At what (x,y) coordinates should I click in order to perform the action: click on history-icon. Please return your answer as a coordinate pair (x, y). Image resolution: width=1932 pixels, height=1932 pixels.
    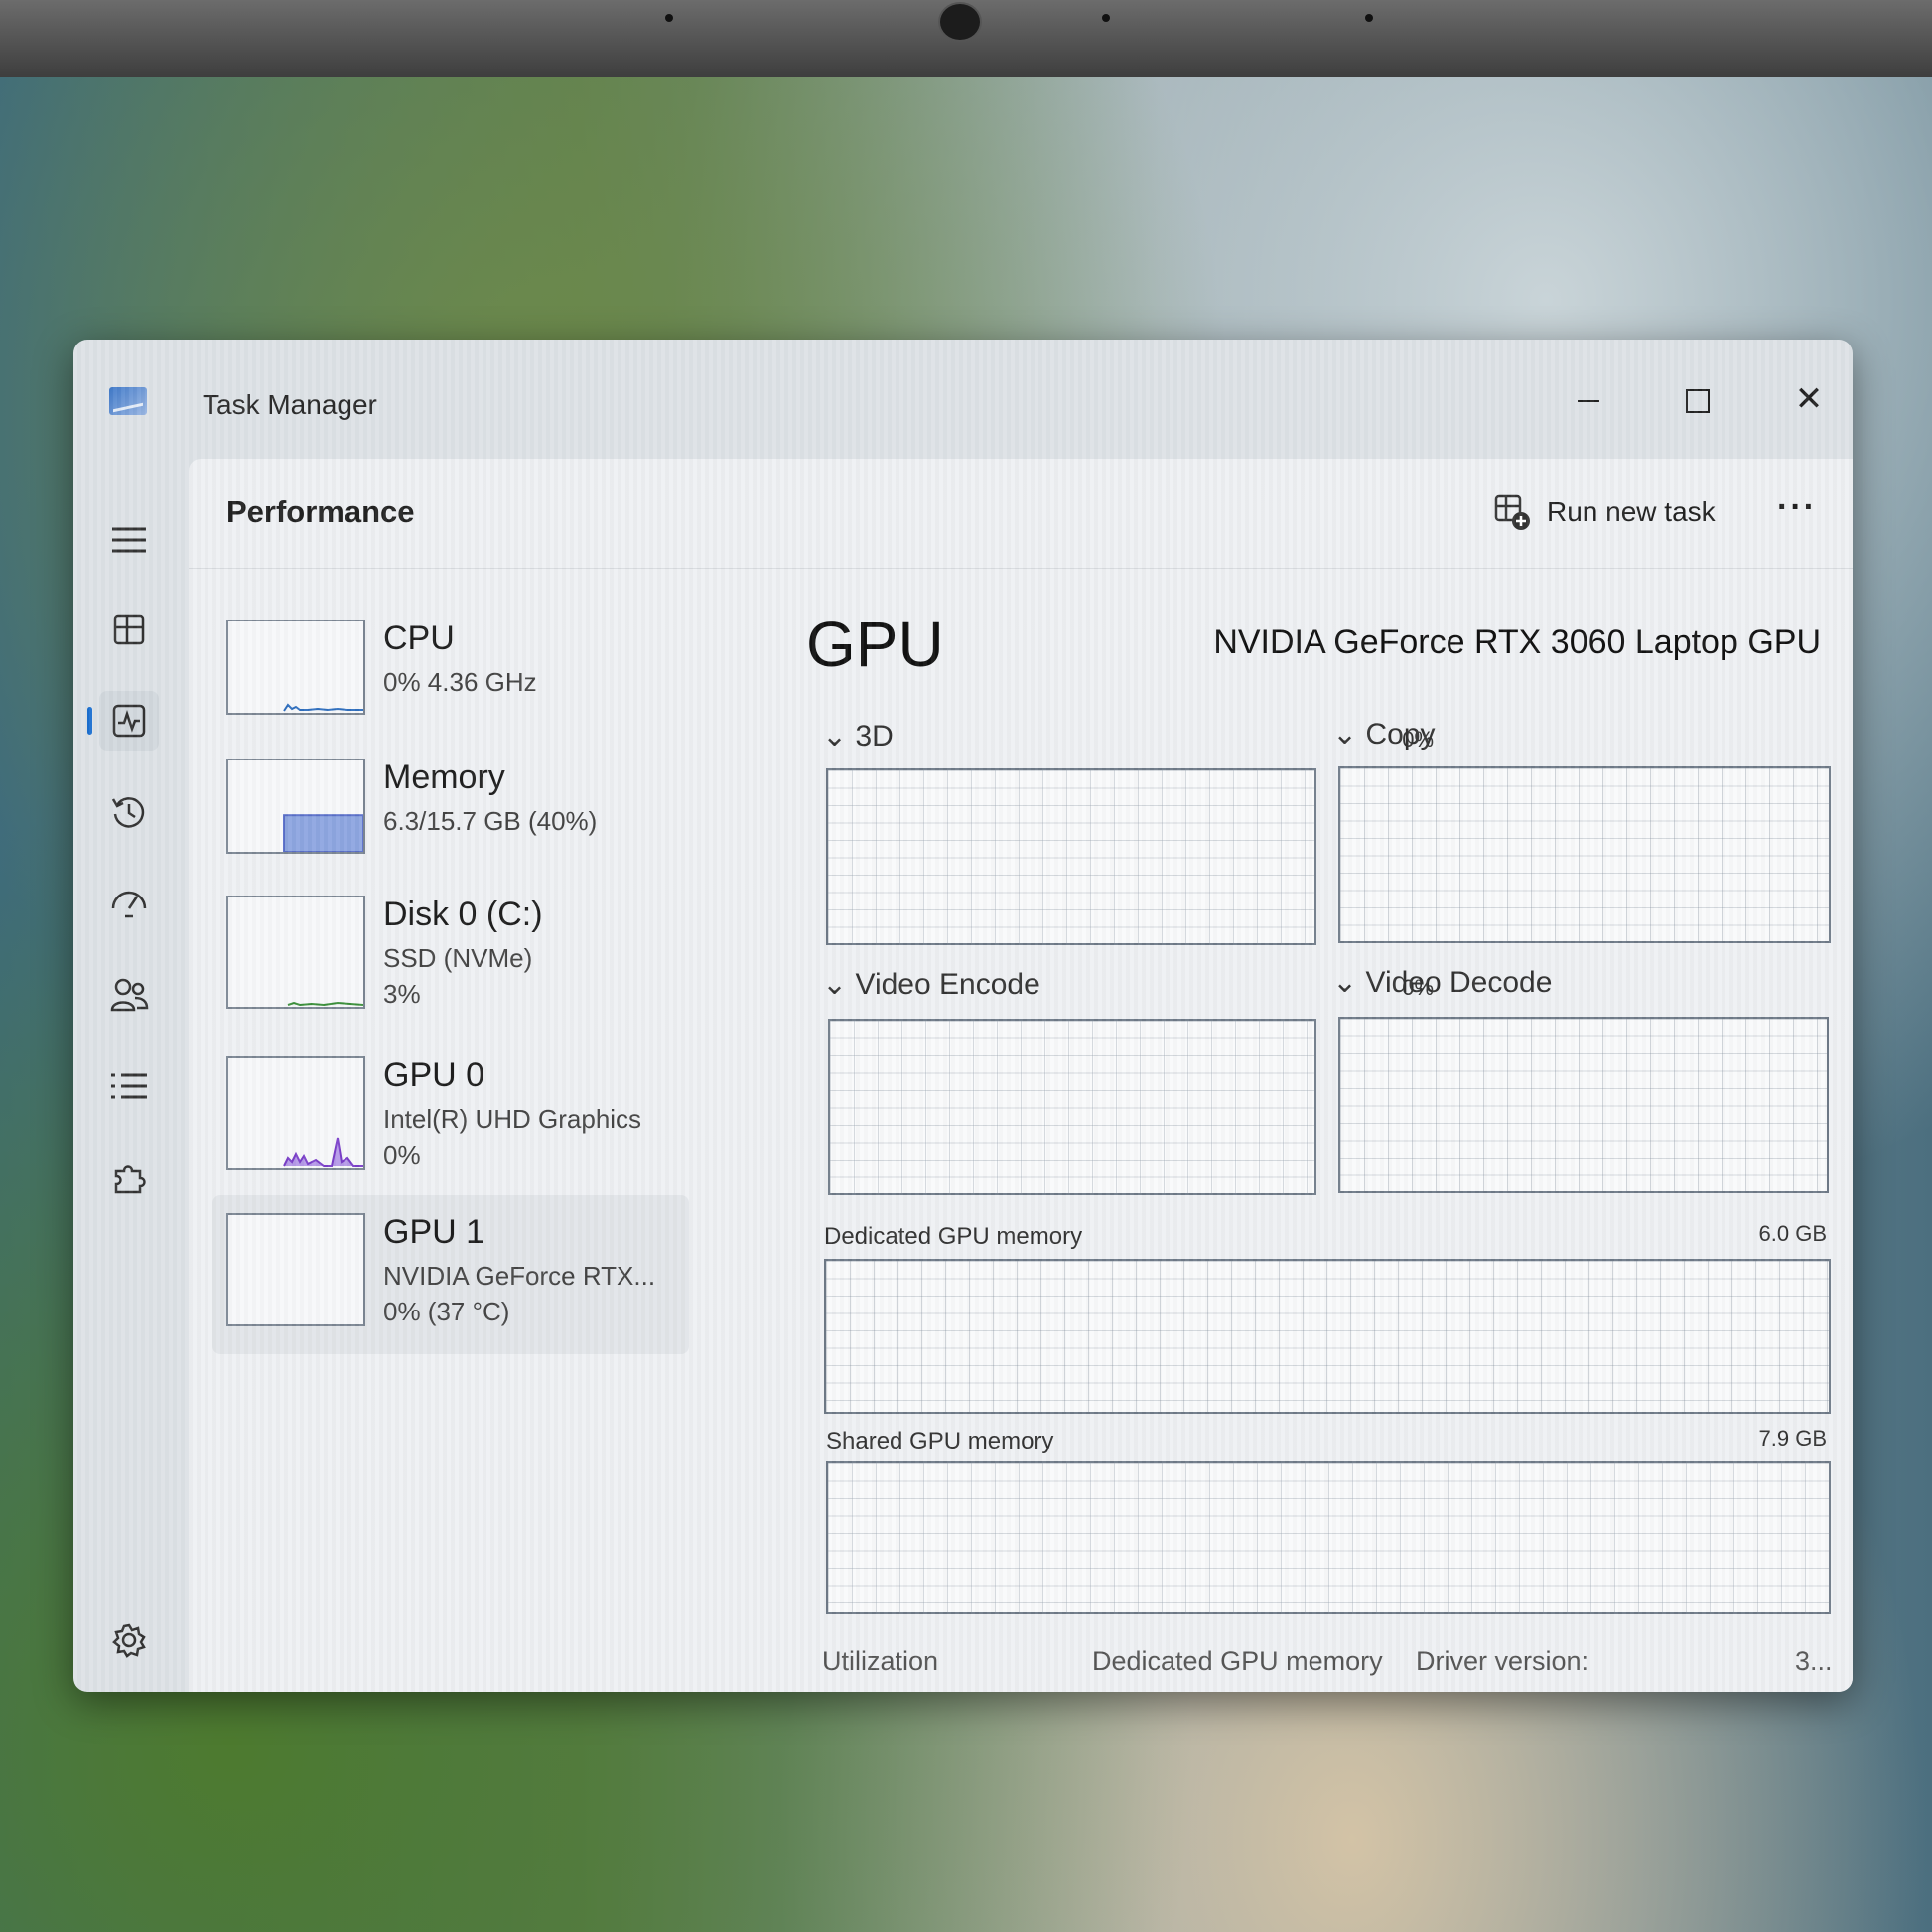
    Looking at the image, I should click on (128, 813).